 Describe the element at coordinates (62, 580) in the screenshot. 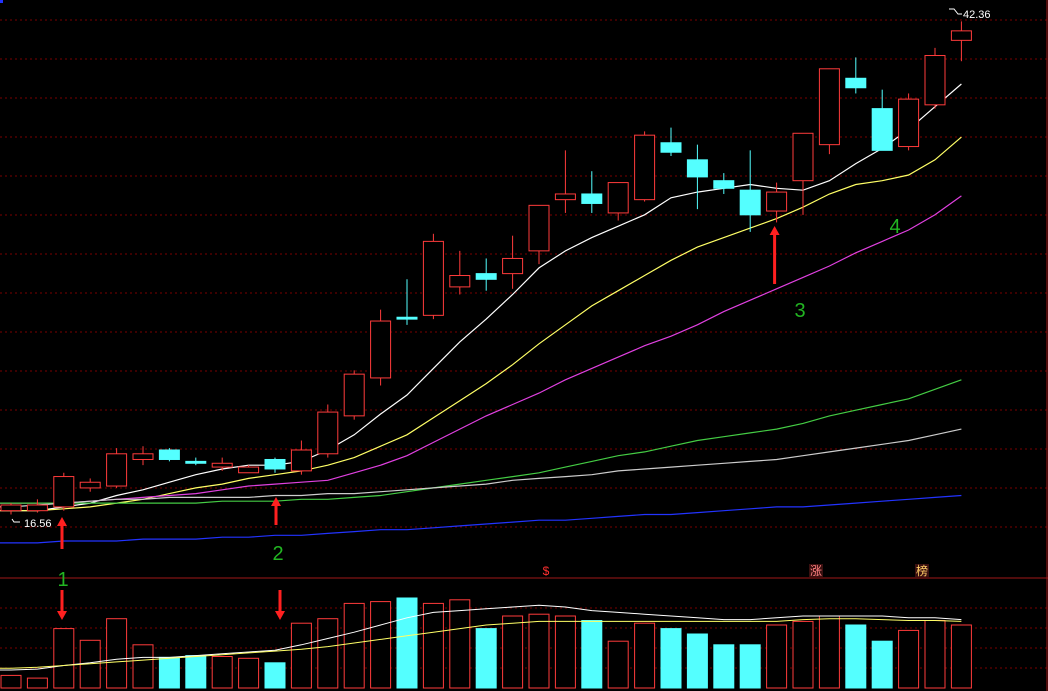

I see `signal-label-1: 1` at that location.